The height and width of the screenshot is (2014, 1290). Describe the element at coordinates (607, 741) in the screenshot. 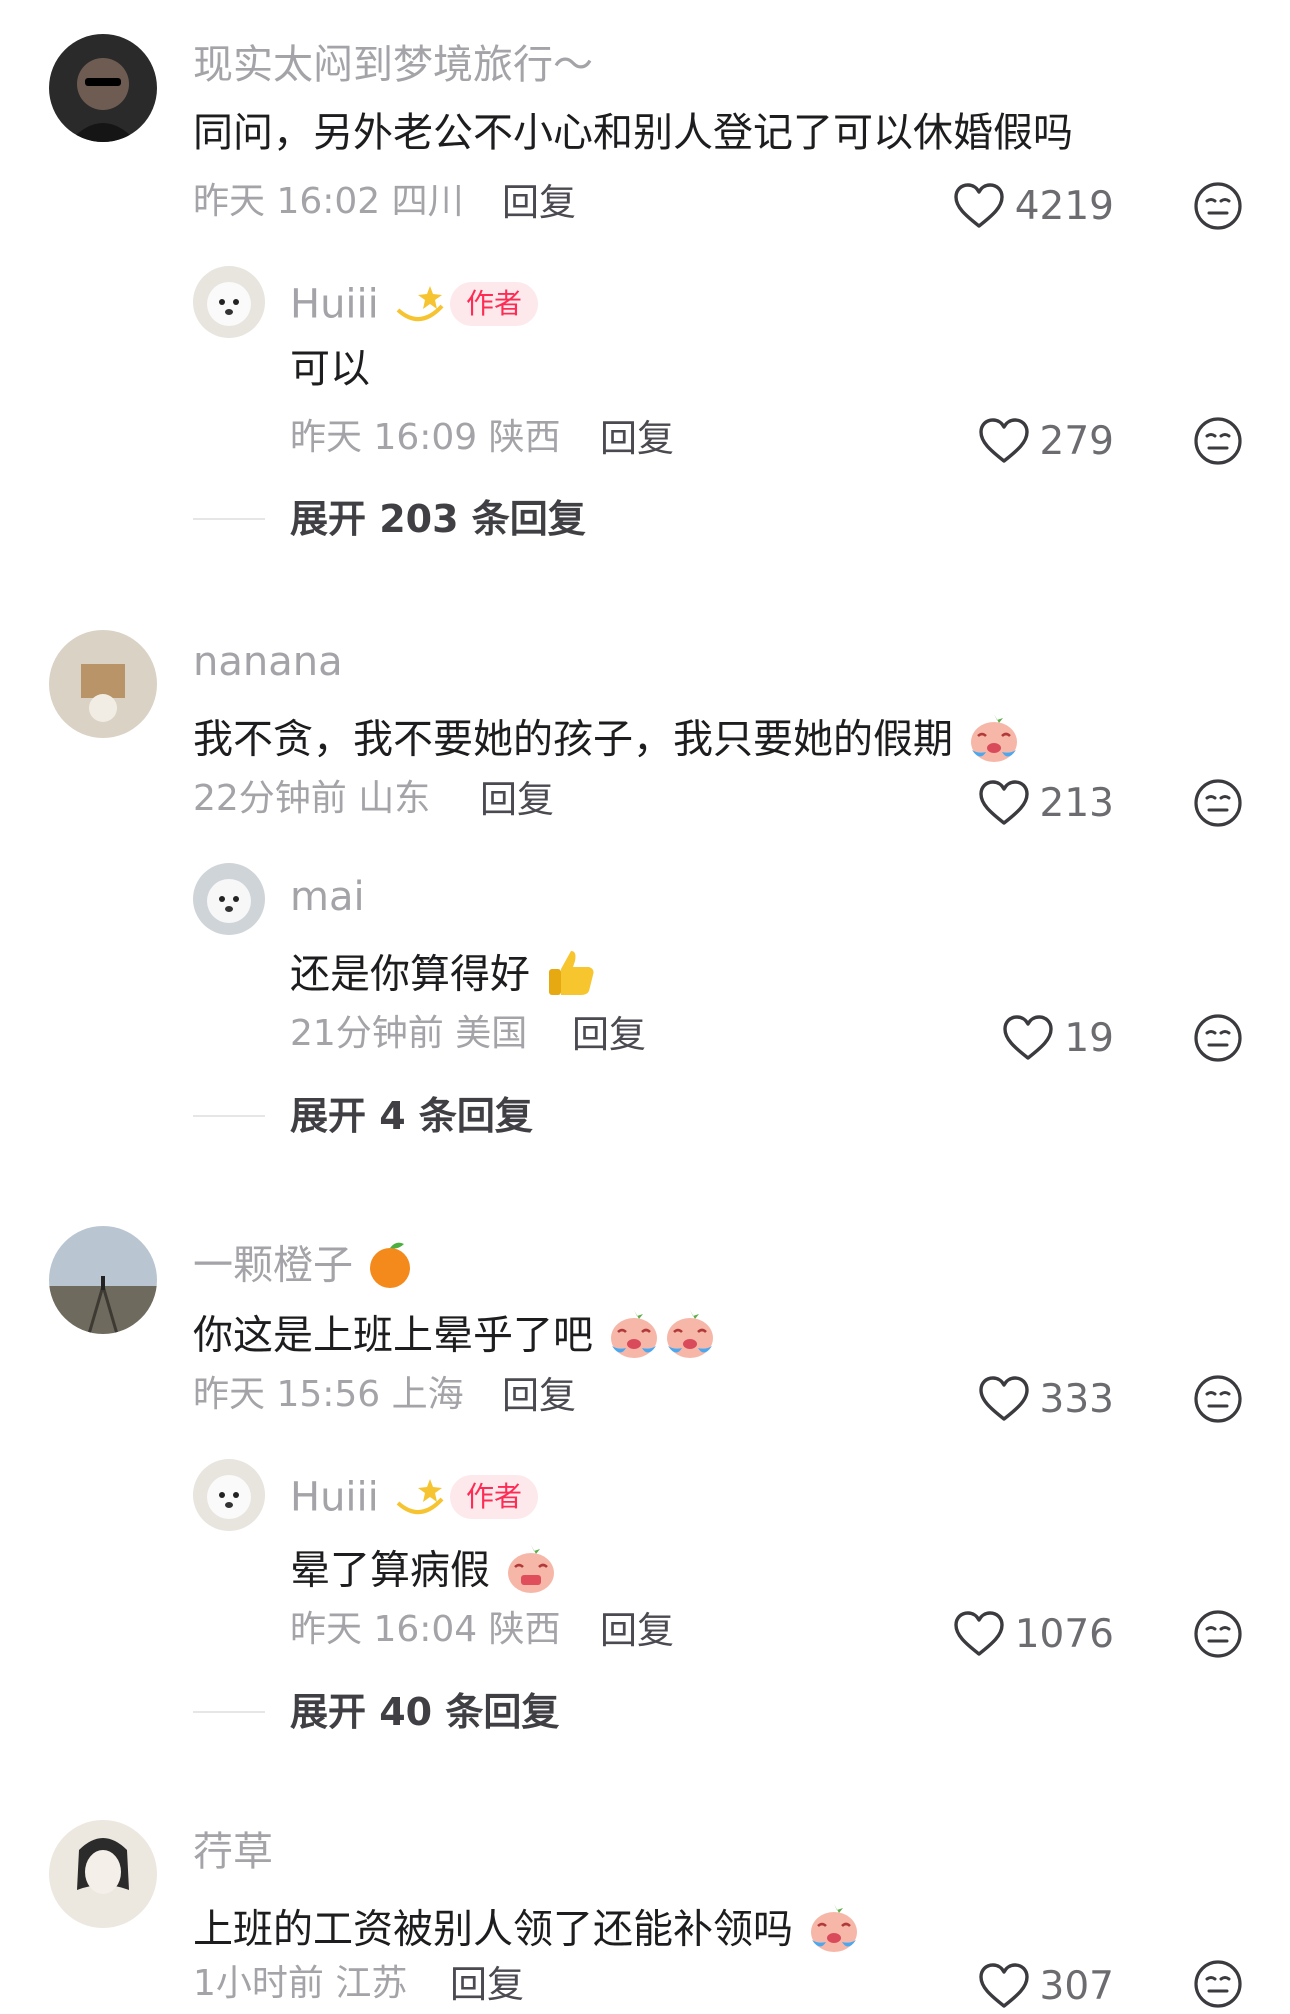

I see `comment-text: 我不贪，我不要她的孩子，我只要她的假期` at that location.